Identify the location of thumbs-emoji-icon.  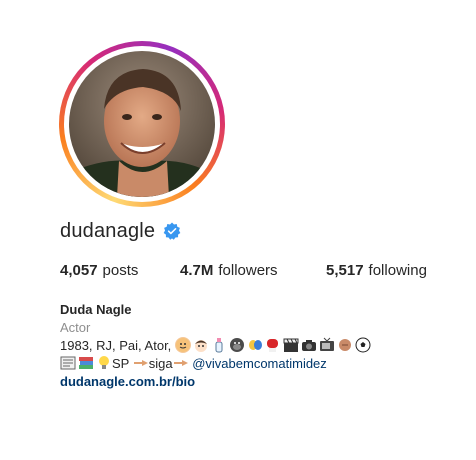
(345, 345).